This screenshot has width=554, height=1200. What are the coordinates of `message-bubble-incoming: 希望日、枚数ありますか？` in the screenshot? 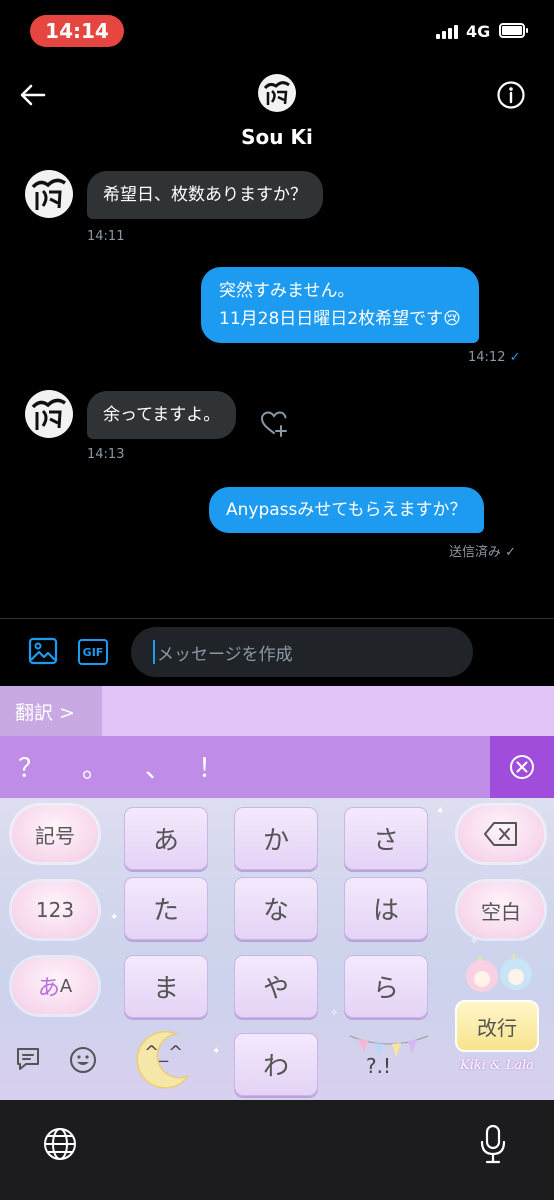 It's located at (205, 195).